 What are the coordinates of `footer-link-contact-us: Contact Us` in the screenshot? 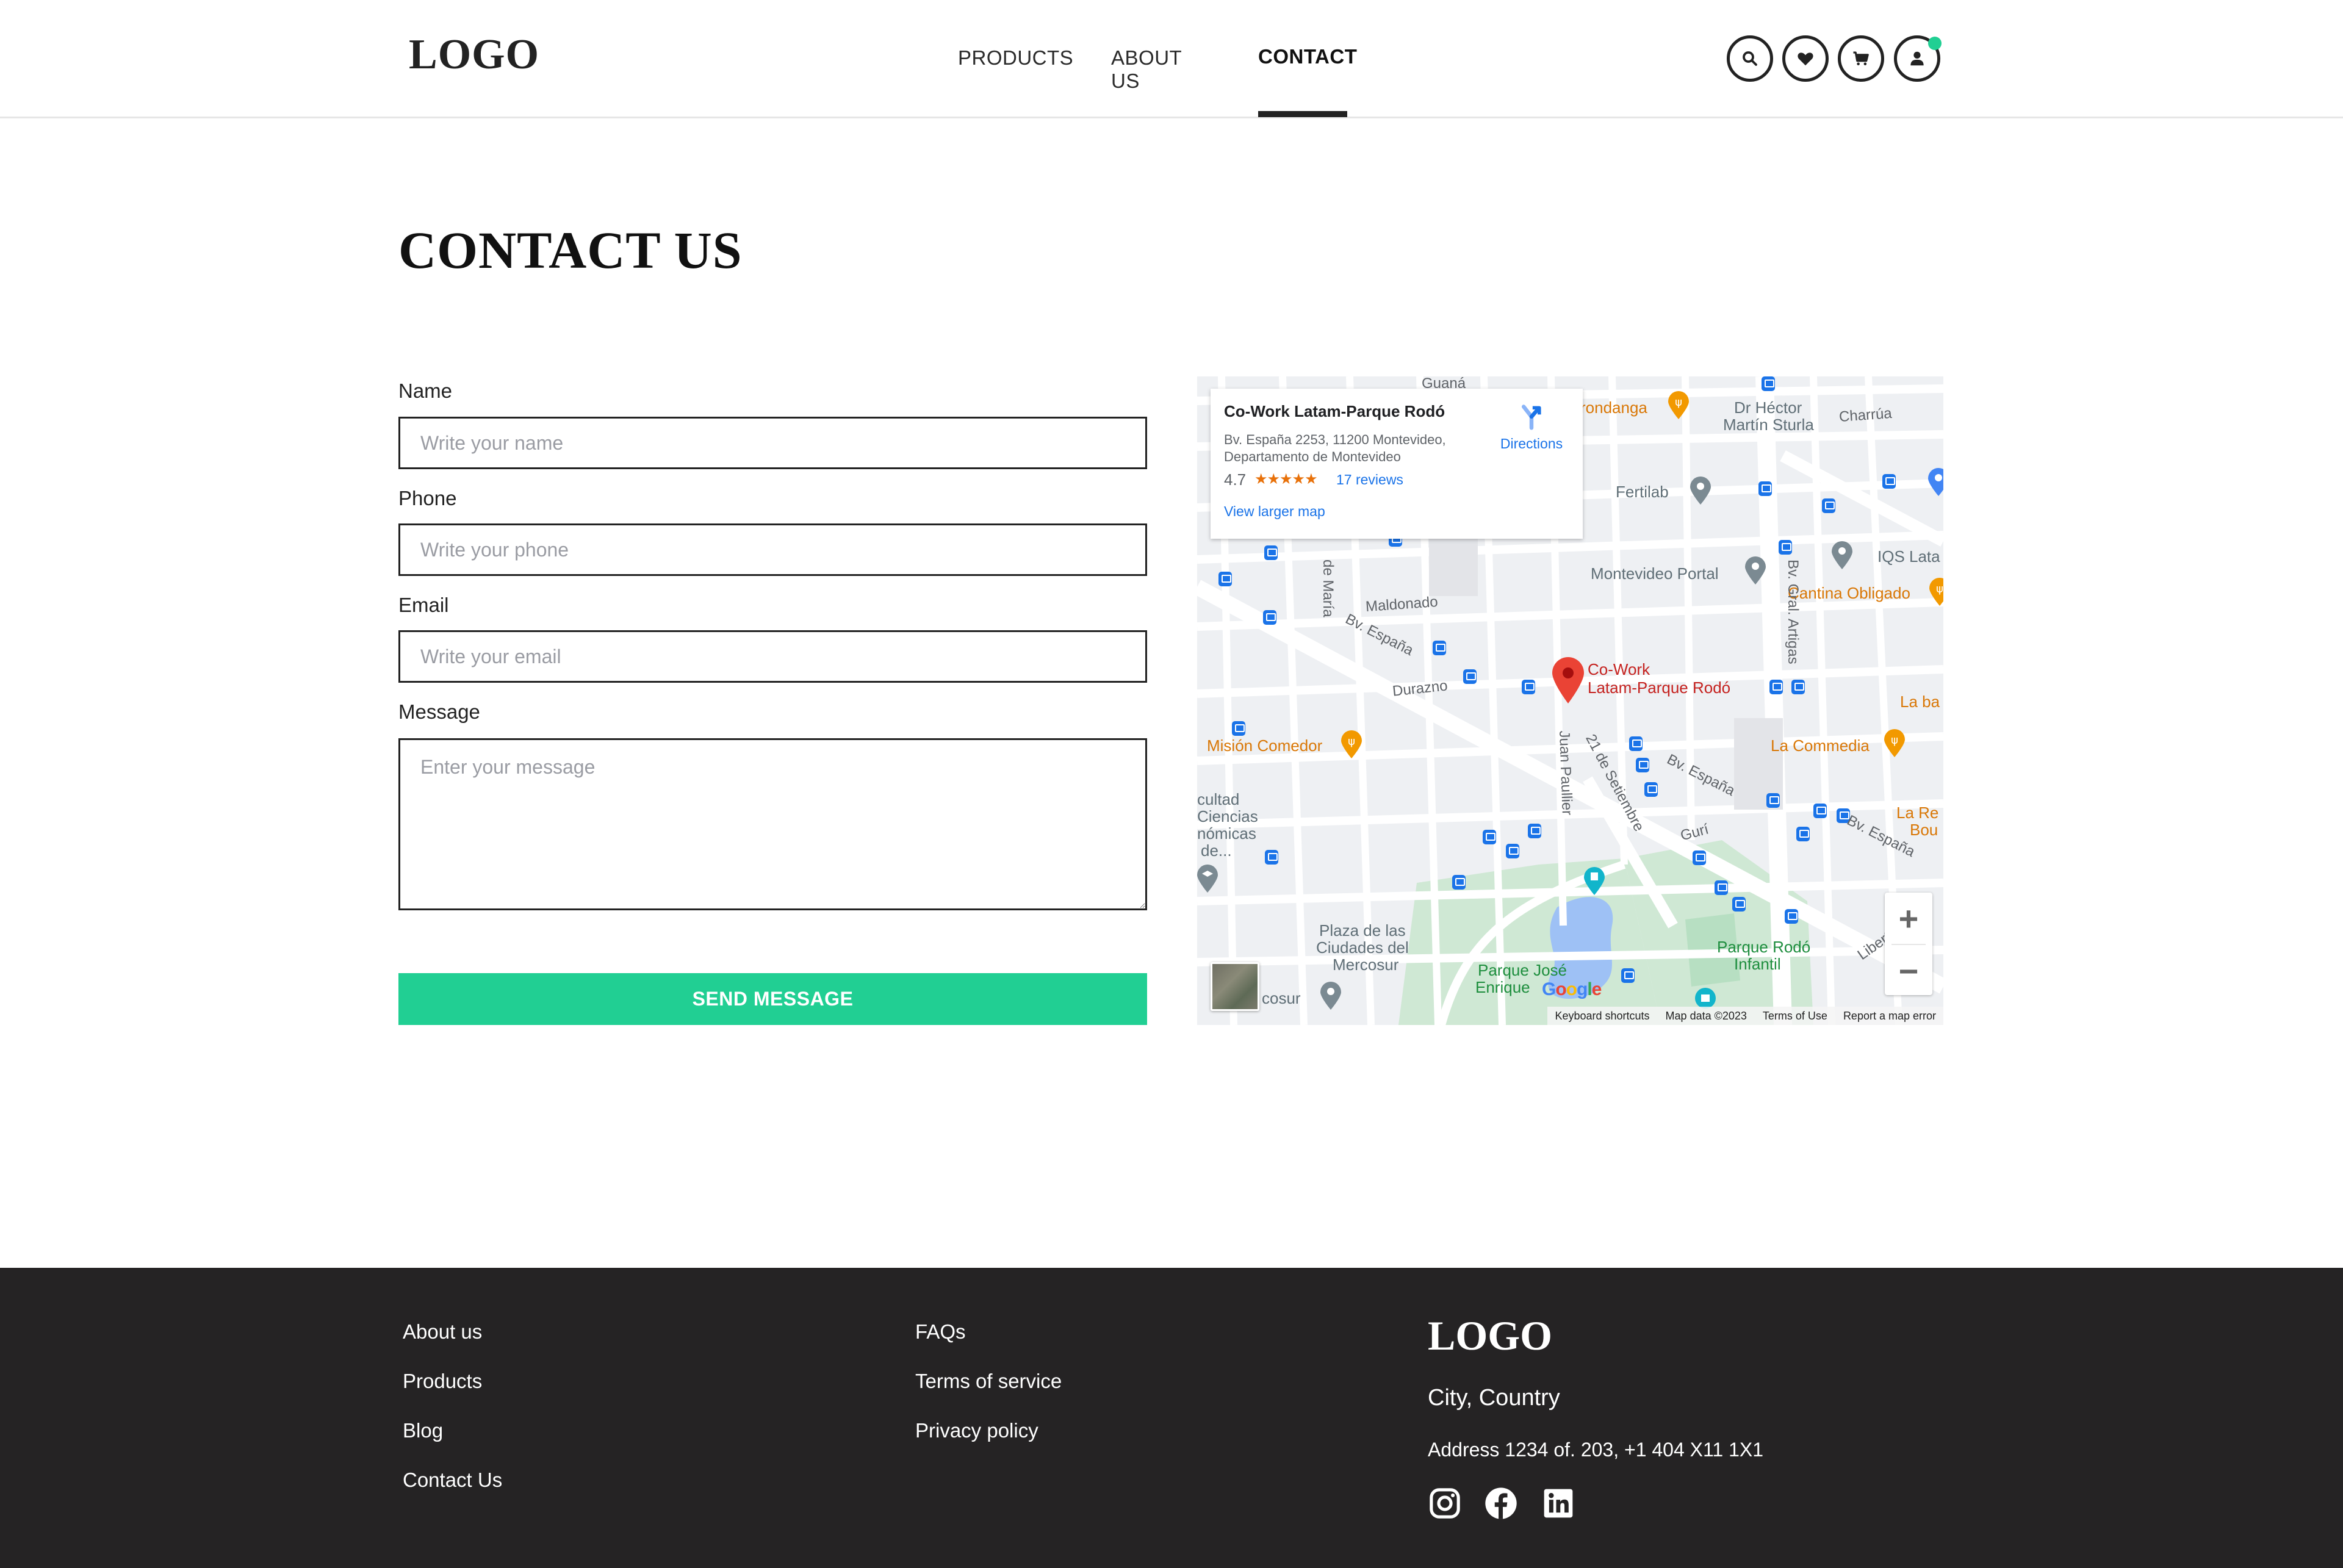 It's located at (452, 1480).